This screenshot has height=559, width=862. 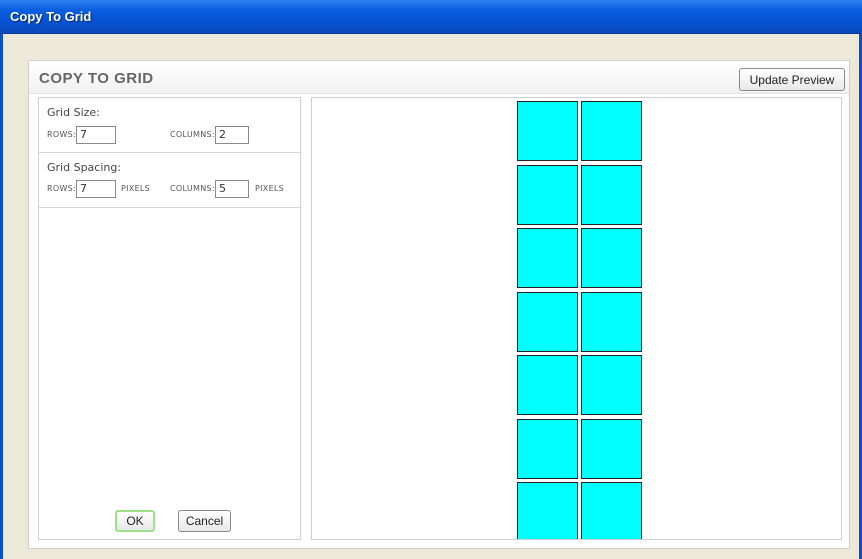 I want to click on window-title: Copy To Grid, so click(x=51, y=16).